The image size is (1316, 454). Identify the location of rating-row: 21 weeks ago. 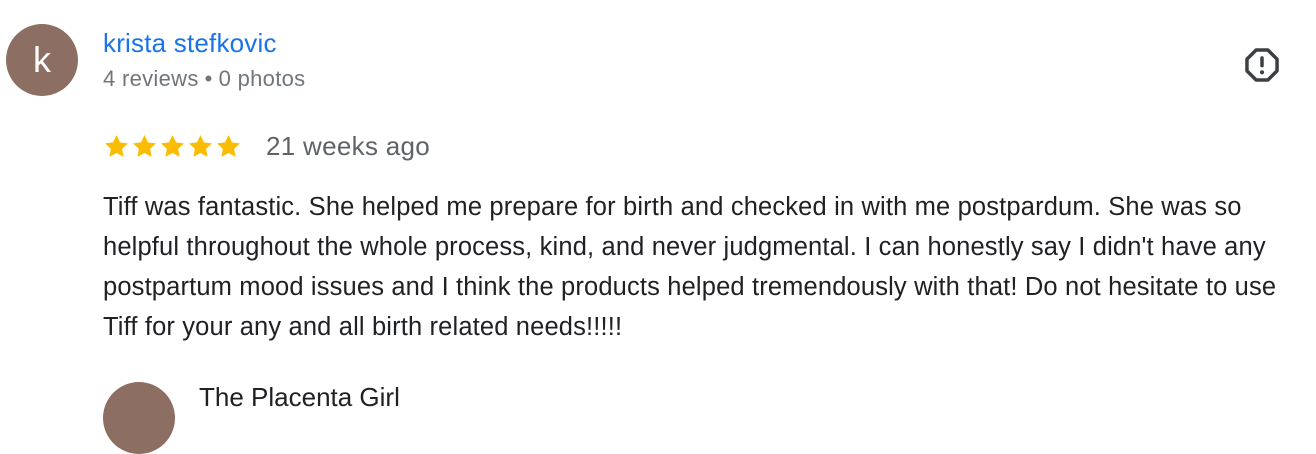
(266, 146).